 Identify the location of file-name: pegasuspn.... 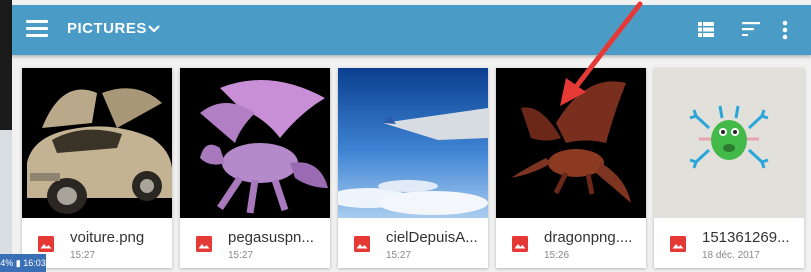
(271, 237).